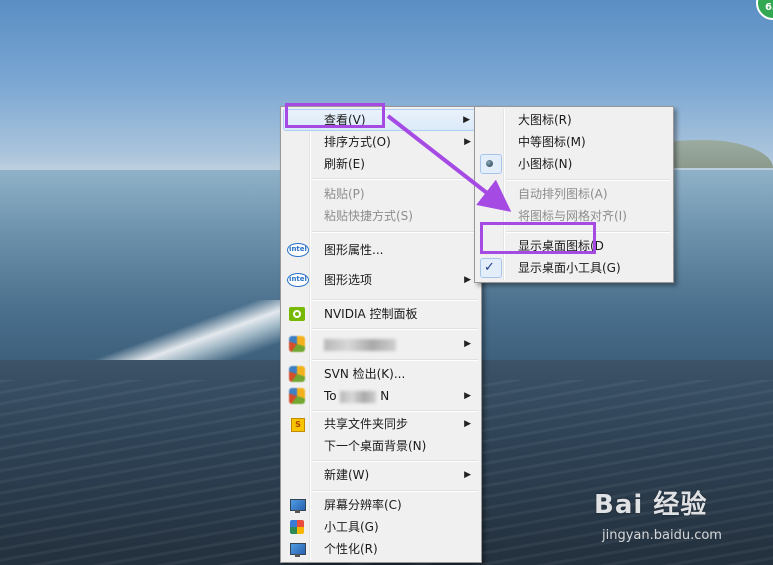  Describe the element at coordinates (651, 505) in the screenshot. I see `baidu-logo: Bai 经验` at that location.